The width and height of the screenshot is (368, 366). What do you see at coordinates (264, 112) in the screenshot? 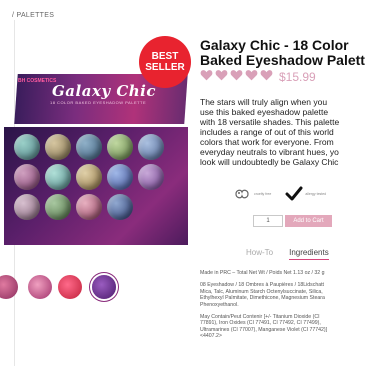
I see `description-line: use this baked eyeshadow palette` at bounding box center [264, 112].